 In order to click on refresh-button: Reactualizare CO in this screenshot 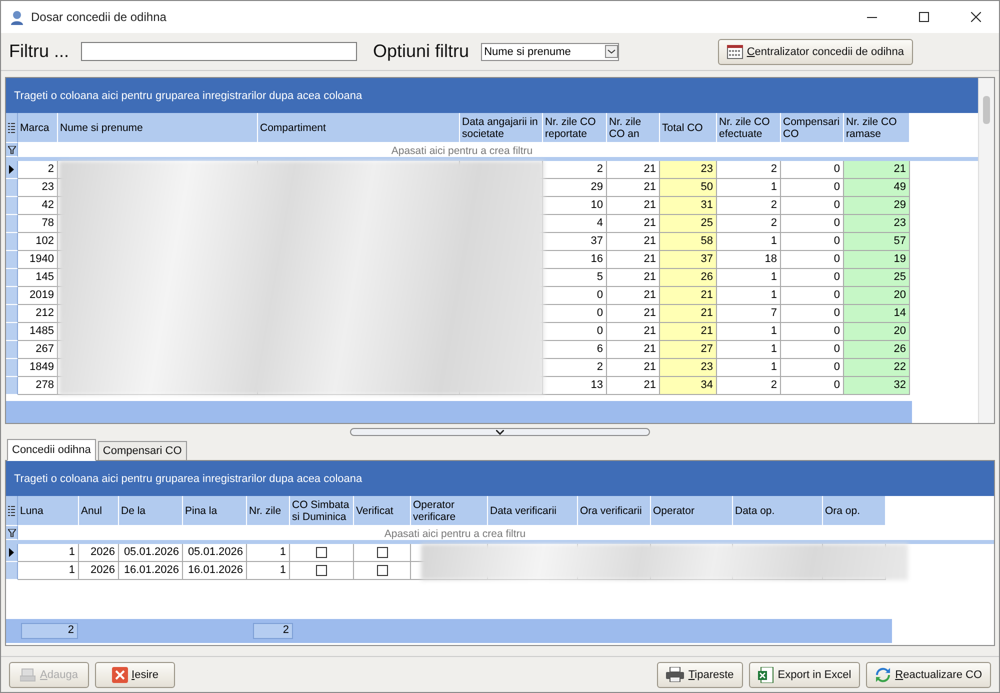, I will do `click(928, 675)`.